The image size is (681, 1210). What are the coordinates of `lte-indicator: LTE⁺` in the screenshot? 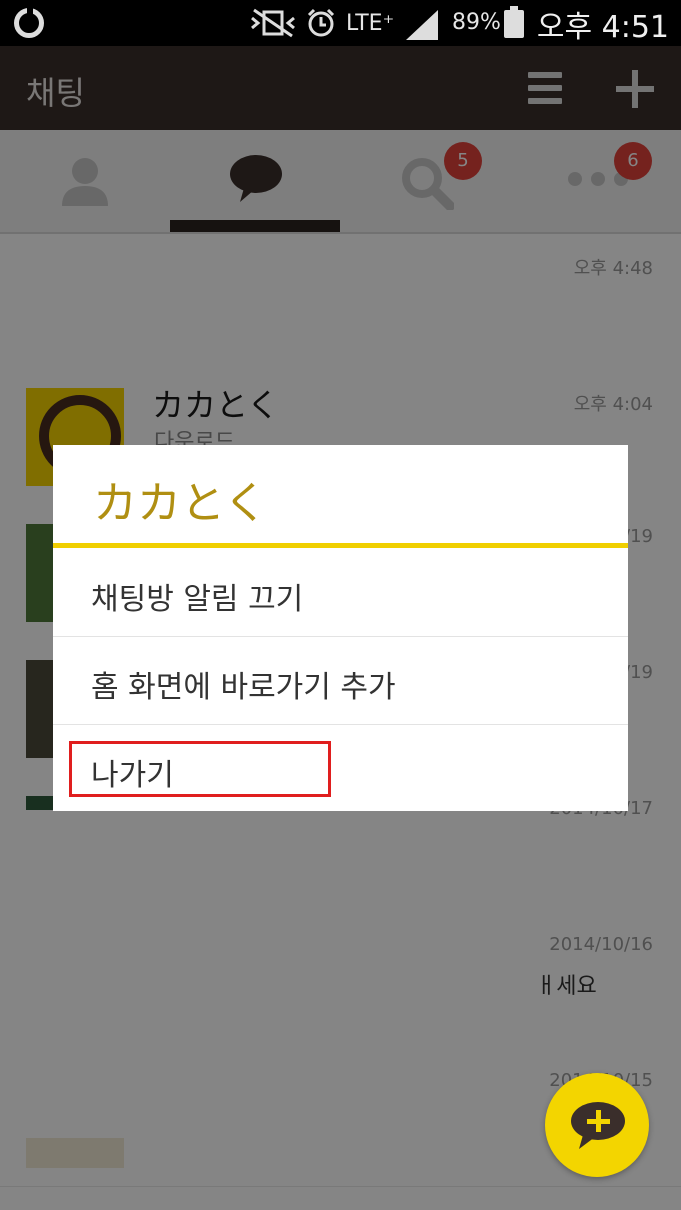 It's located at (370, 23).